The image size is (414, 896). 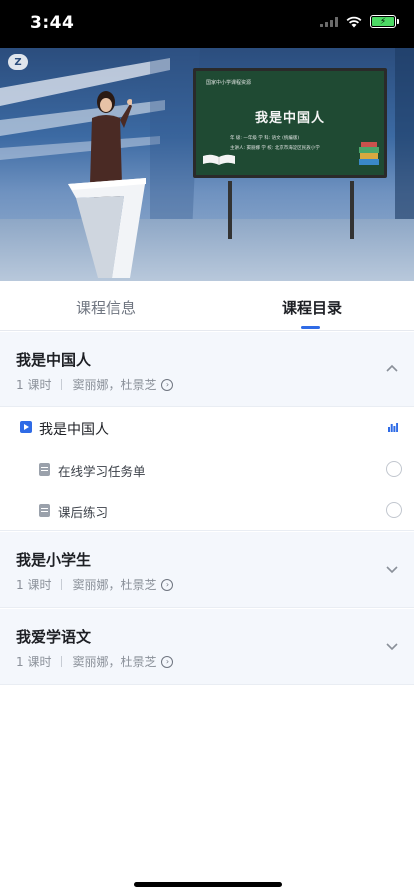 What do you see at coordinates (219, 159) in the screenshot?
I see `open-book-icon` at bounding box center [219, 159].